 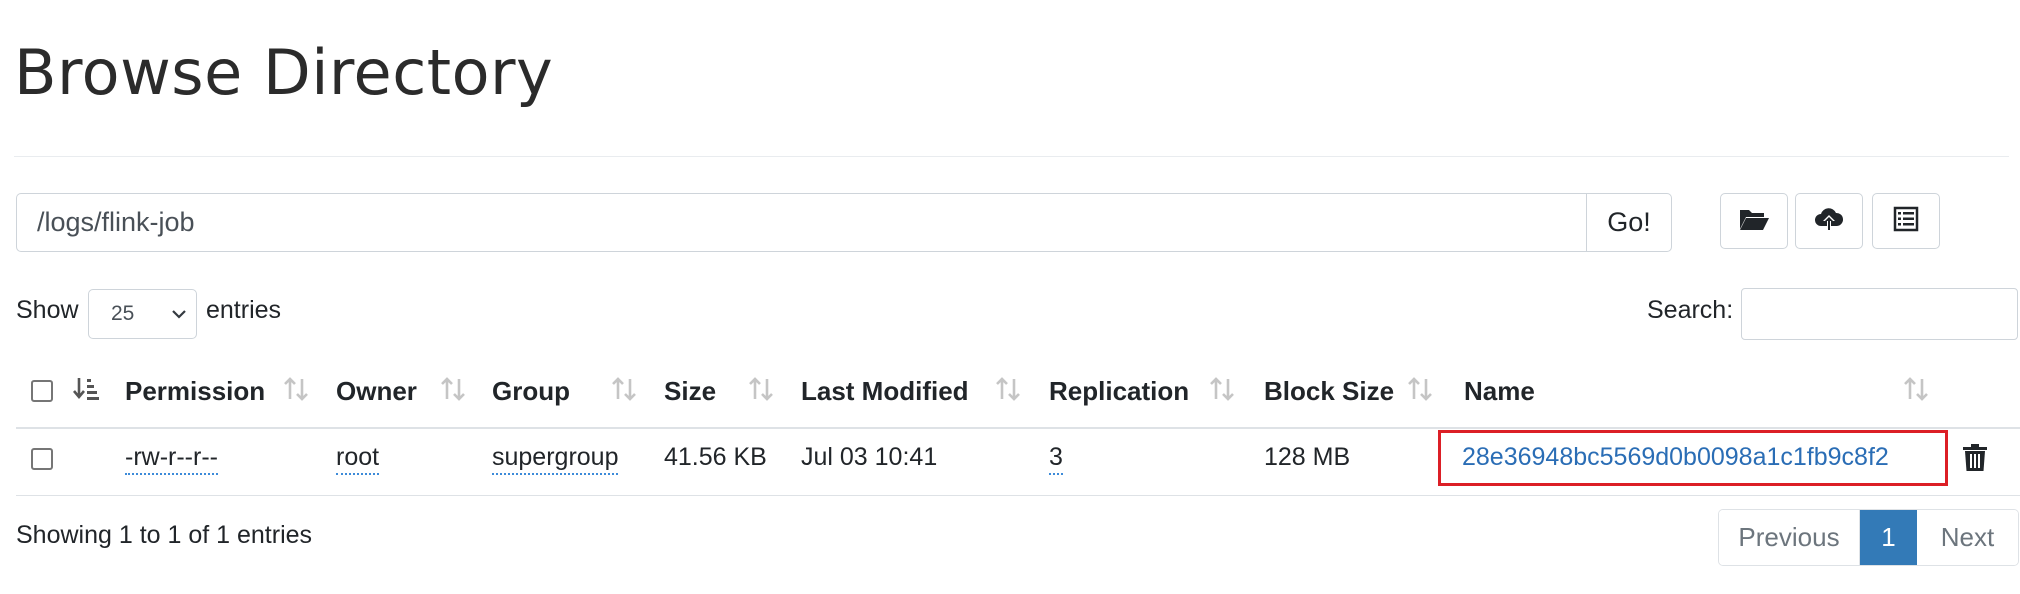 I want to click on column-header-name: Name, so click(x=1499, y=391).